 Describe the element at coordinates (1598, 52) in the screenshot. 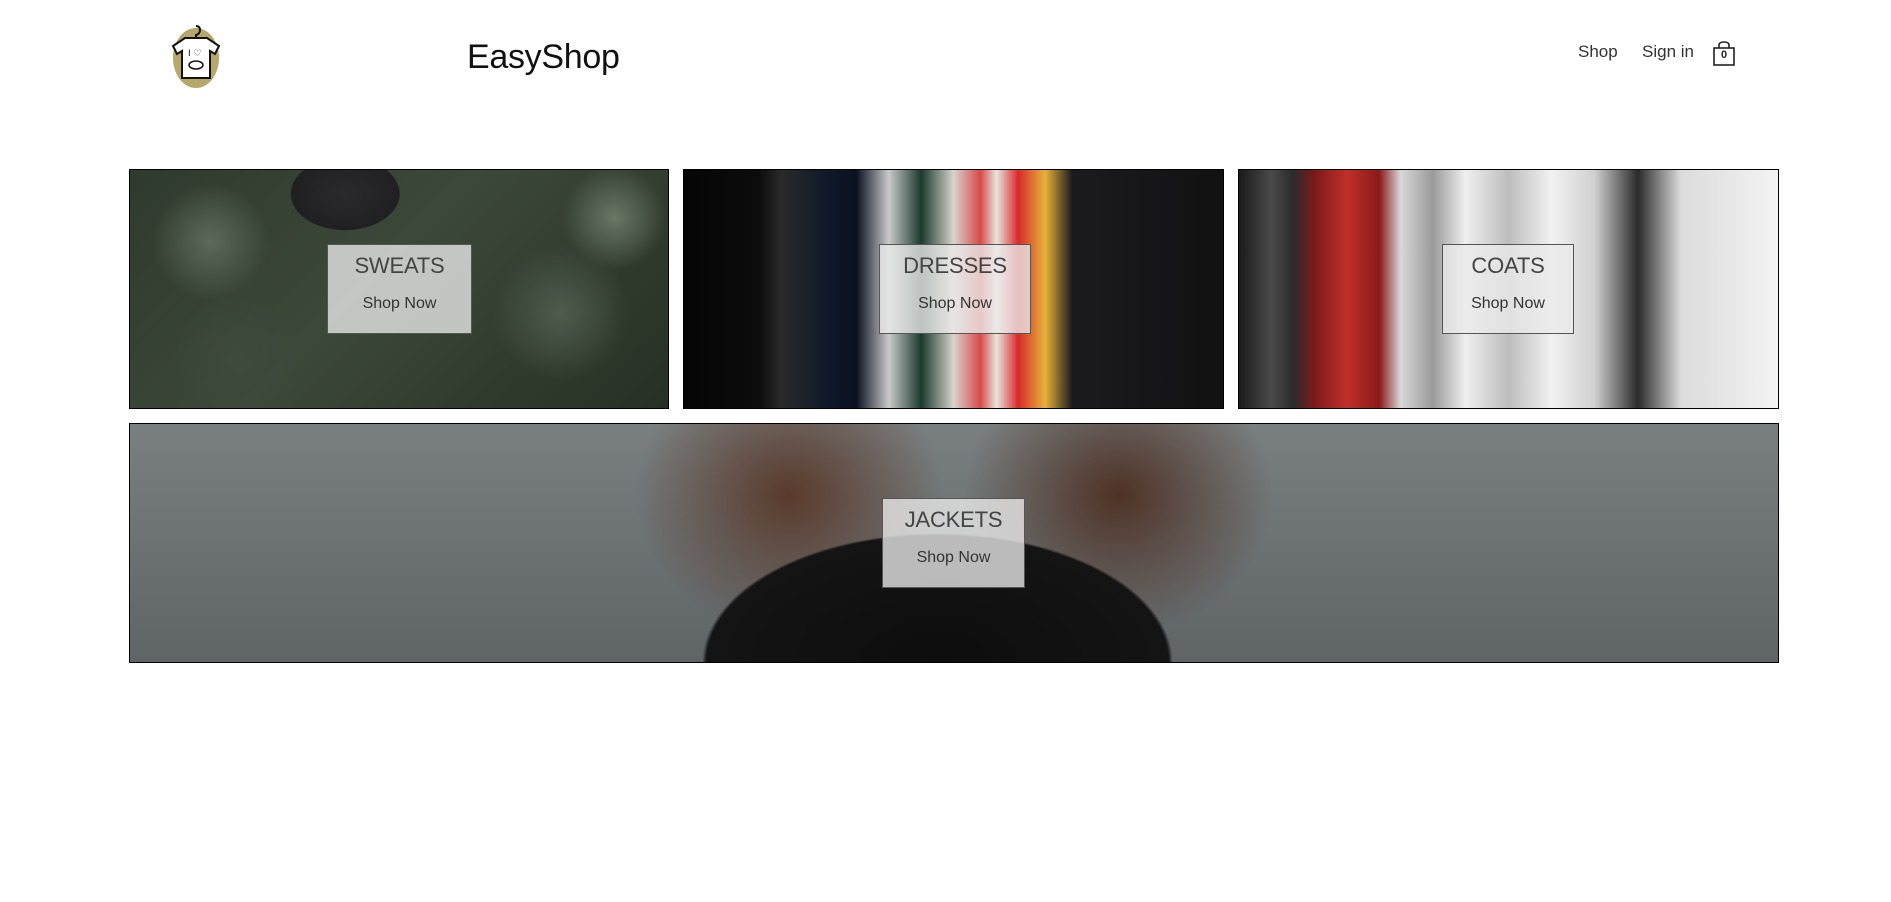

I see `nav-shop-link: Shop` at that location.